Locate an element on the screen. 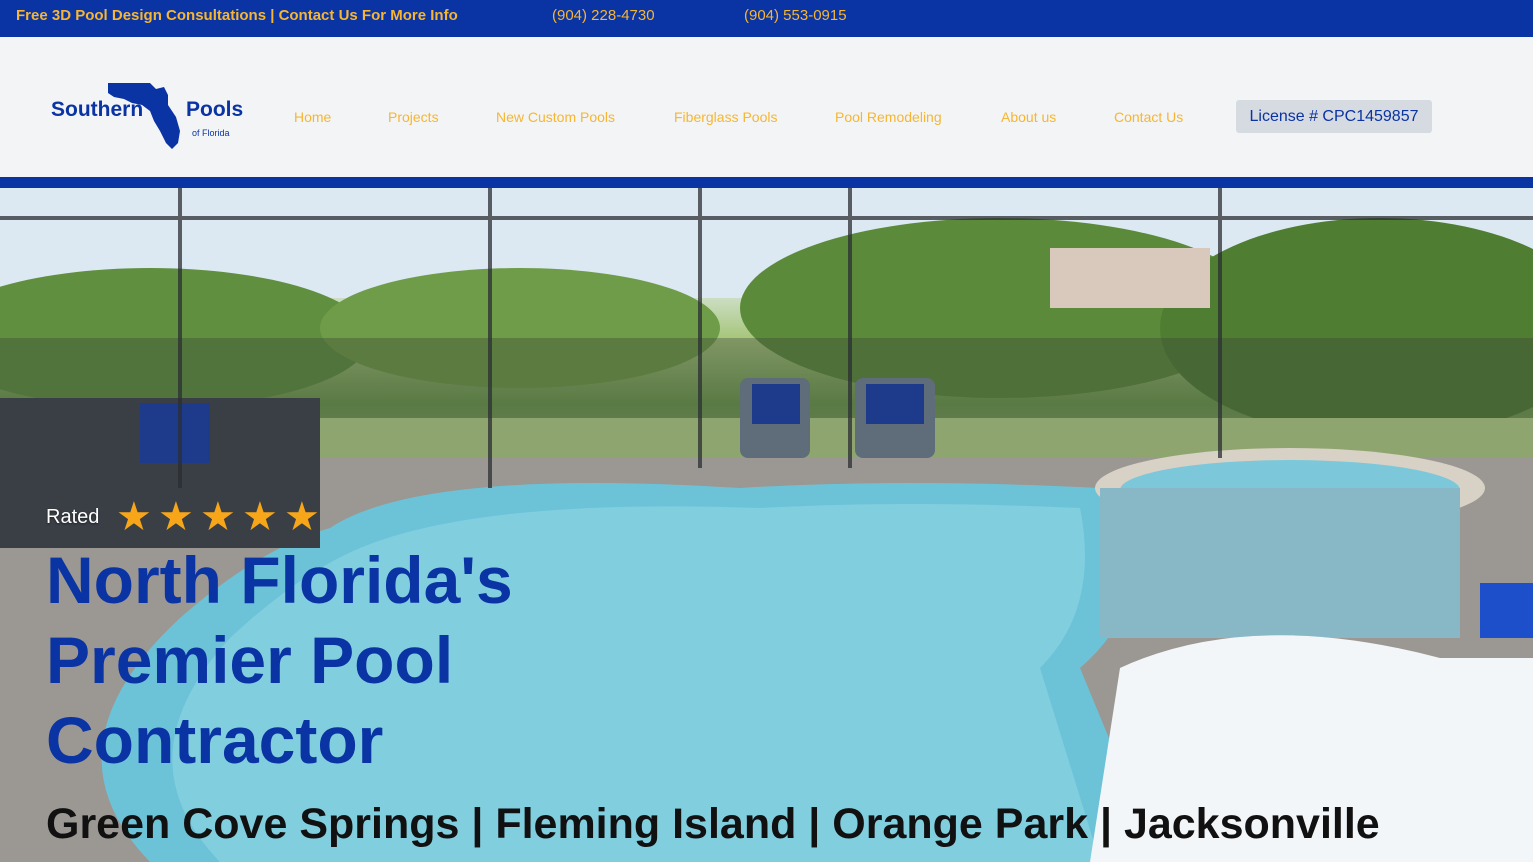  logo-word-pools: Pools is located at coordinates (215, 109).